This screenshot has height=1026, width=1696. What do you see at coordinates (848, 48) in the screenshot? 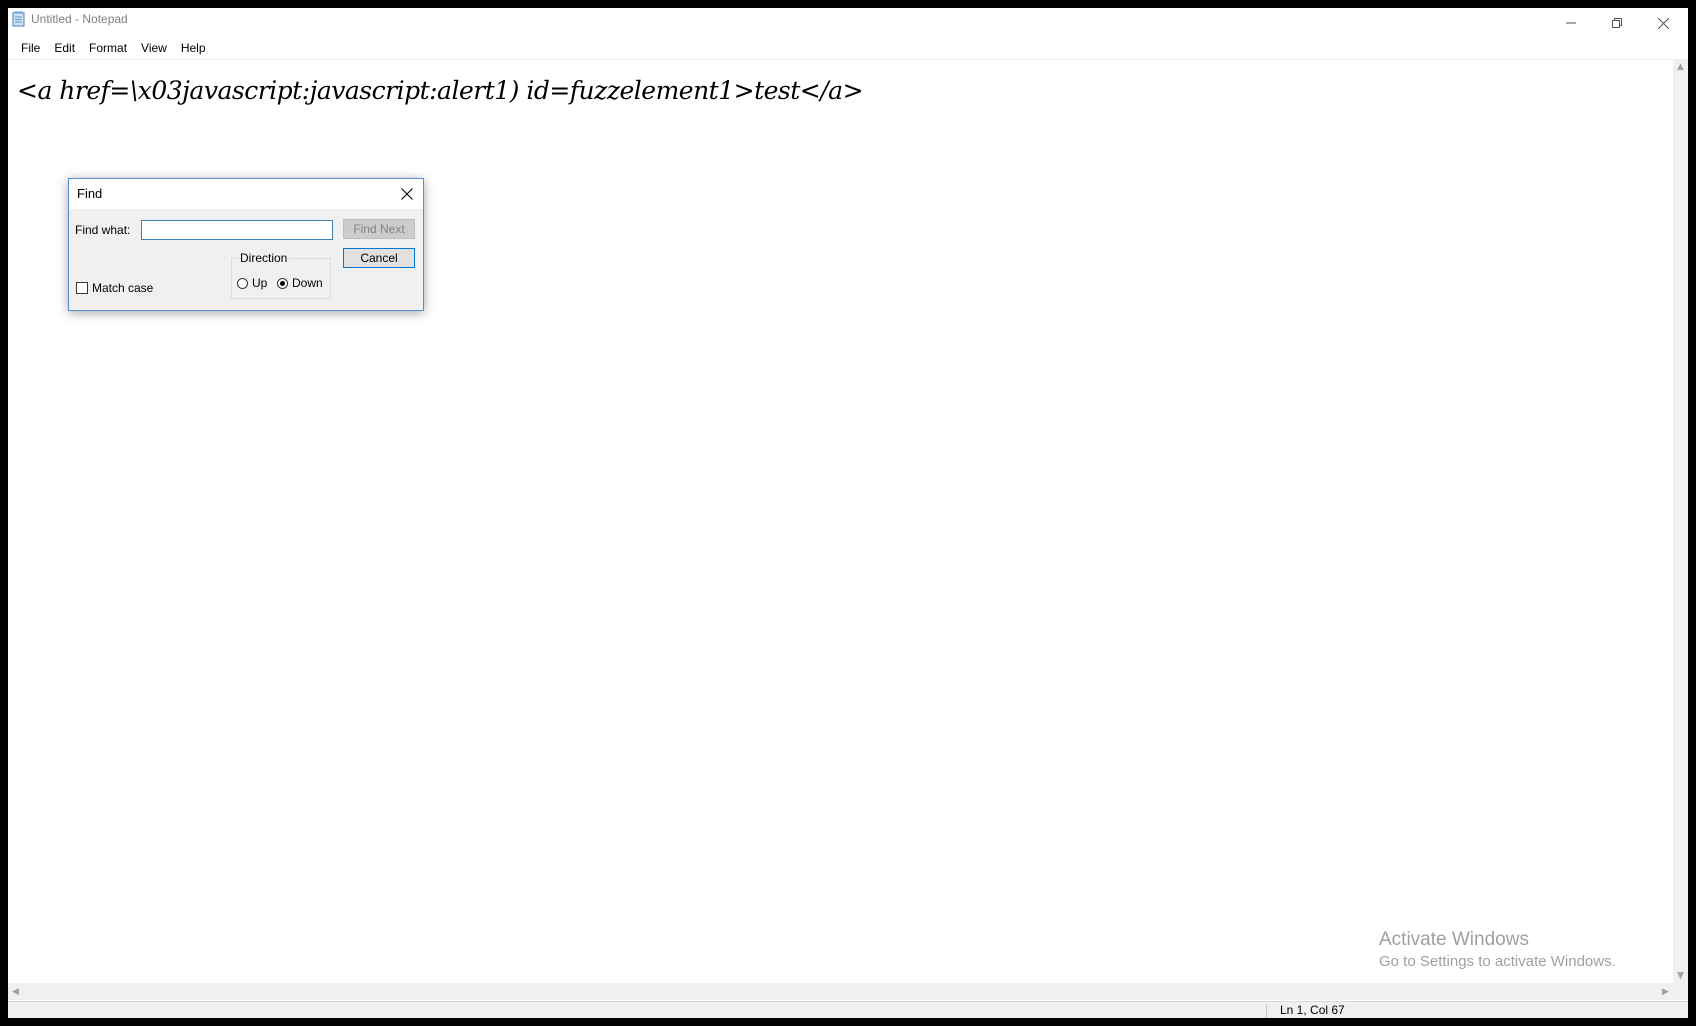
I see `menu-bar: File Edit Format View Help` at bounding box center [848, 48].